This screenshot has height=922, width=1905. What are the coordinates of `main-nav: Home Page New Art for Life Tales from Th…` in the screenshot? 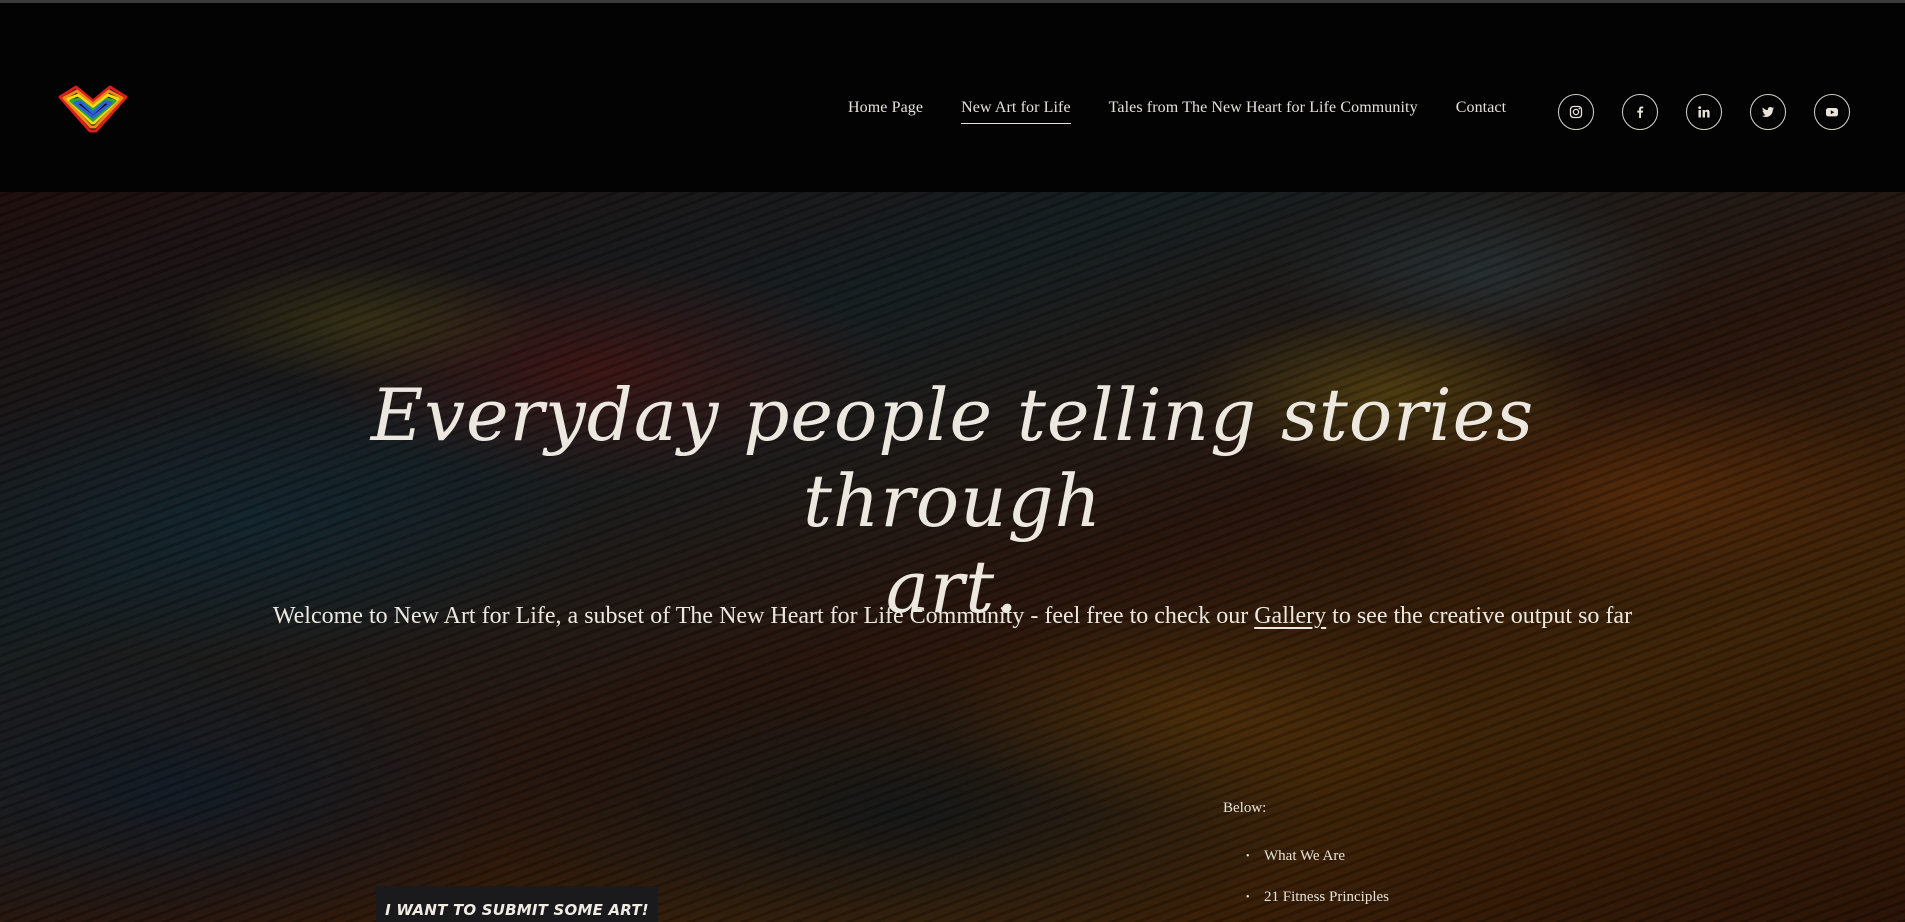 It's located at (1177, 111).